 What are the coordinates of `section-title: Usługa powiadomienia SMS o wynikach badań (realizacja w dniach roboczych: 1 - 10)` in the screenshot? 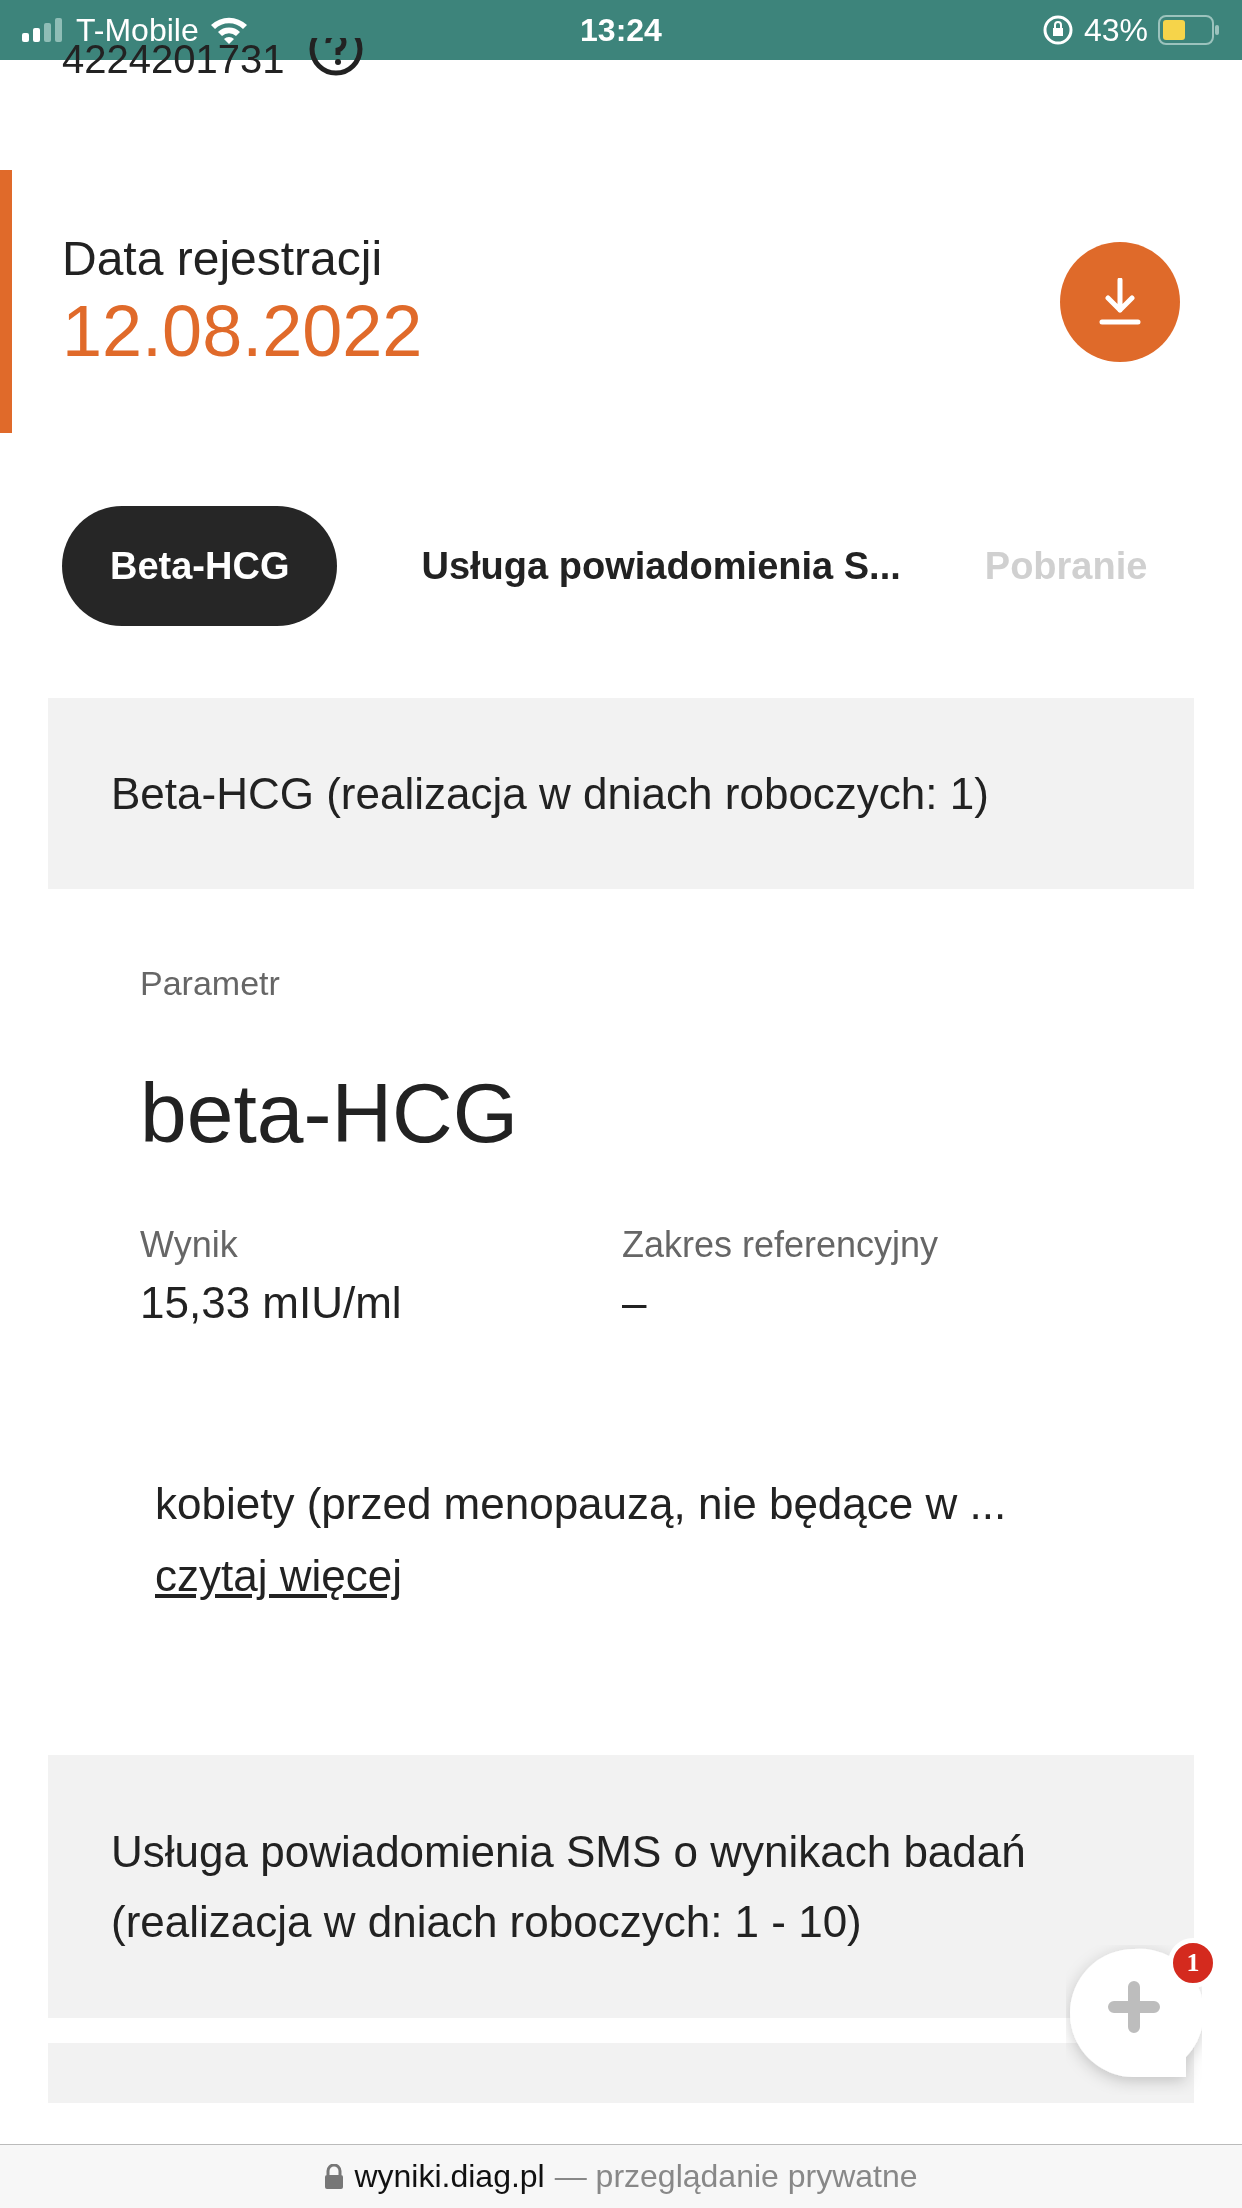 It's located at (569, 1886).